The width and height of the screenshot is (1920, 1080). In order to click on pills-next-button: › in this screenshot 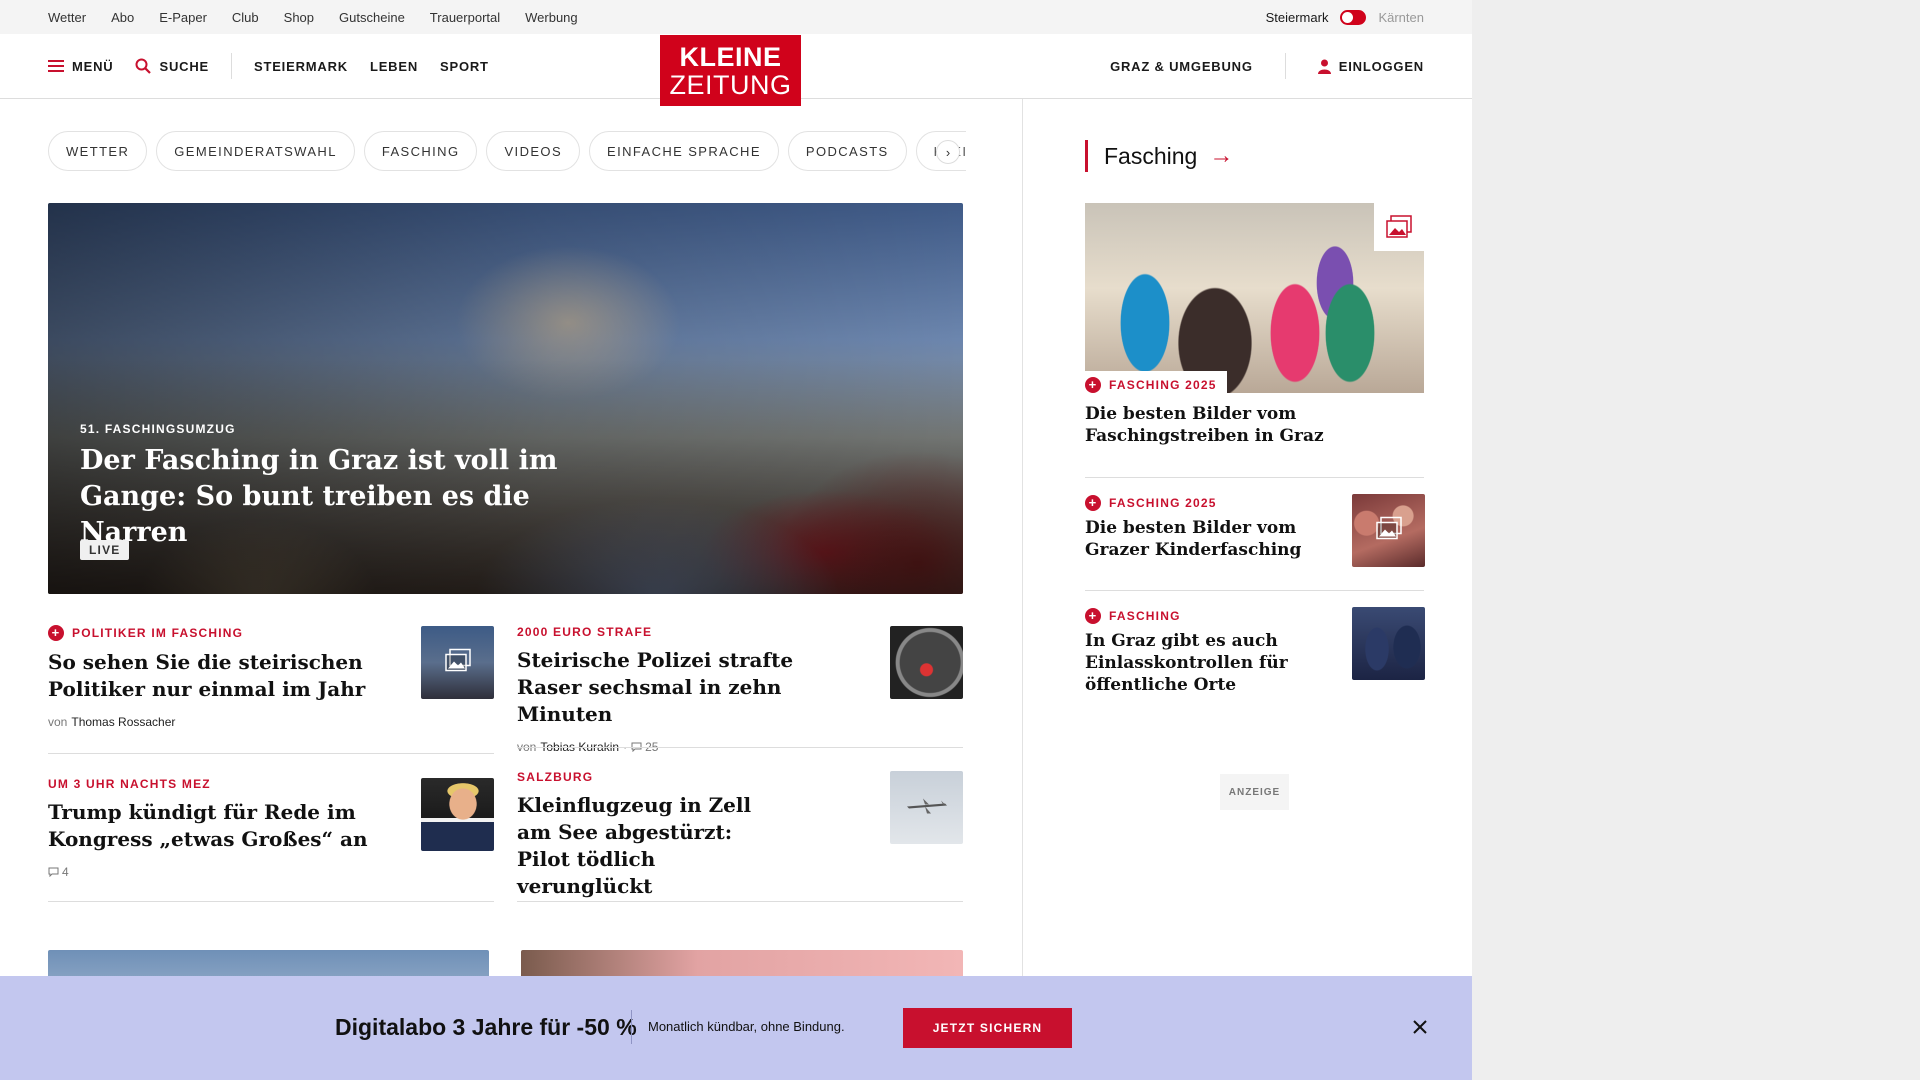, I will do `click(948, 152)`.